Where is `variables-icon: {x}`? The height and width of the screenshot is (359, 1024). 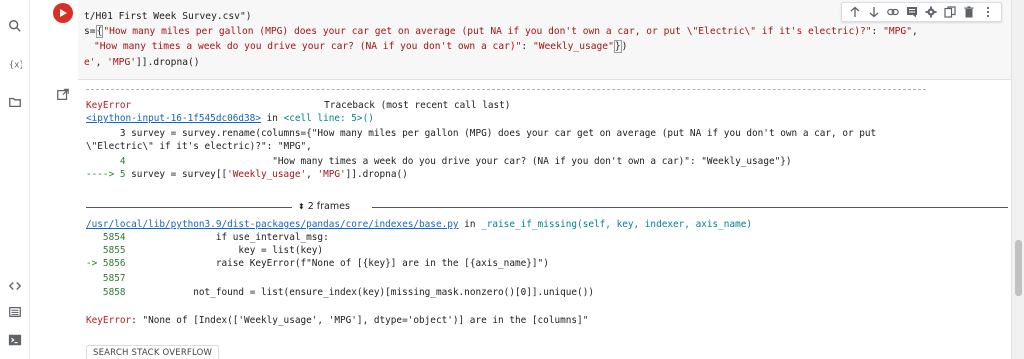 variables-icon: {x} is located at coordinates (15, 64).